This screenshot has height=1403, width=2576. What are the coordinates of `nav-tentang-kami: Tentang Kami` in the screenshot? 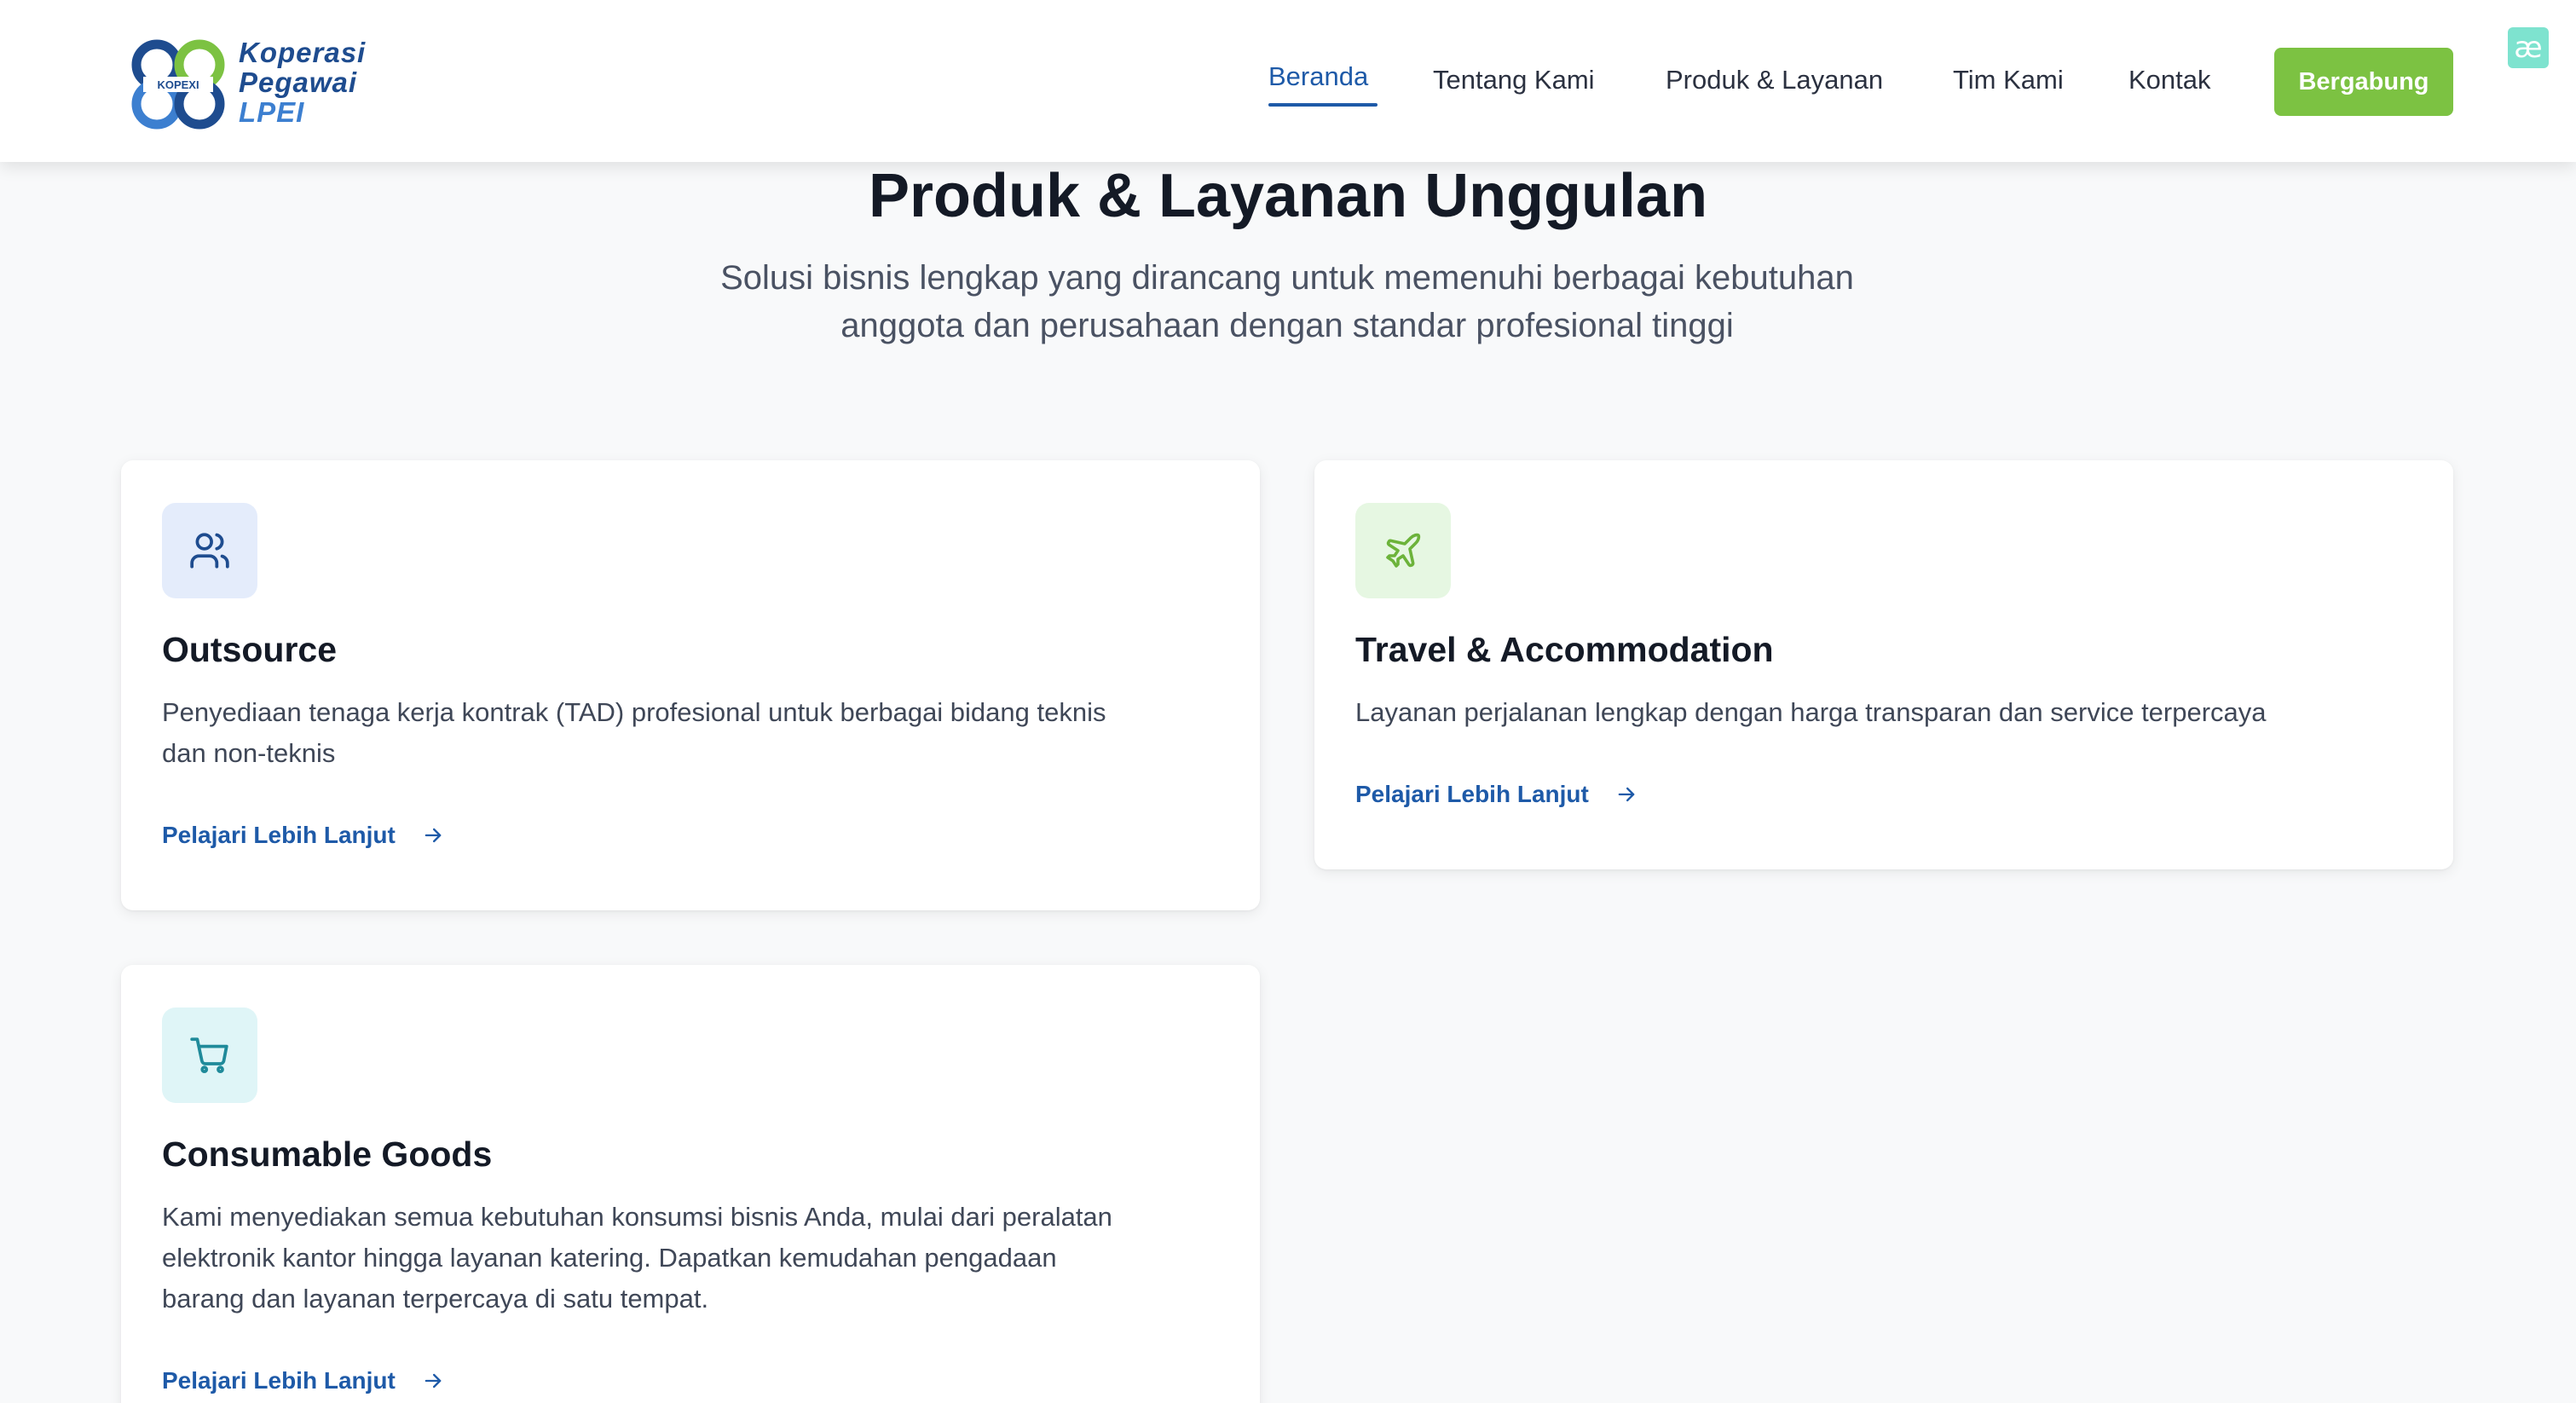 It's located at (1514, 80).